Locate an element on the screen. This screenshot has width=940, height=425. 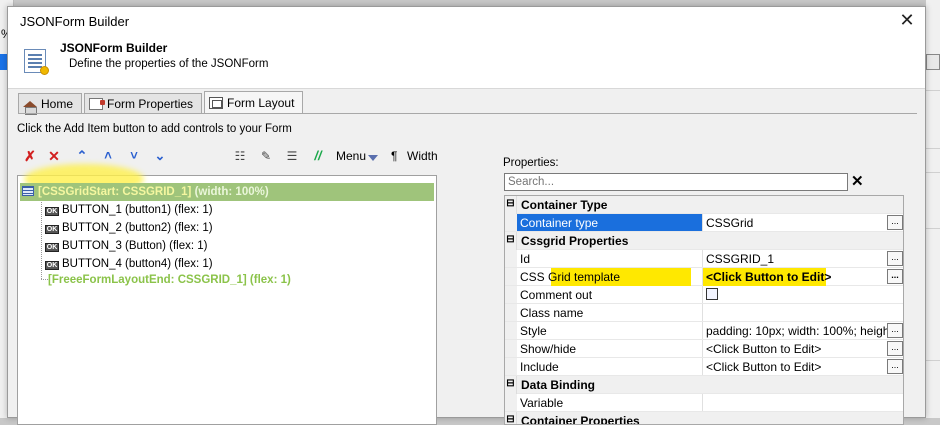
grid-icon is located at coordinates (28, 191).